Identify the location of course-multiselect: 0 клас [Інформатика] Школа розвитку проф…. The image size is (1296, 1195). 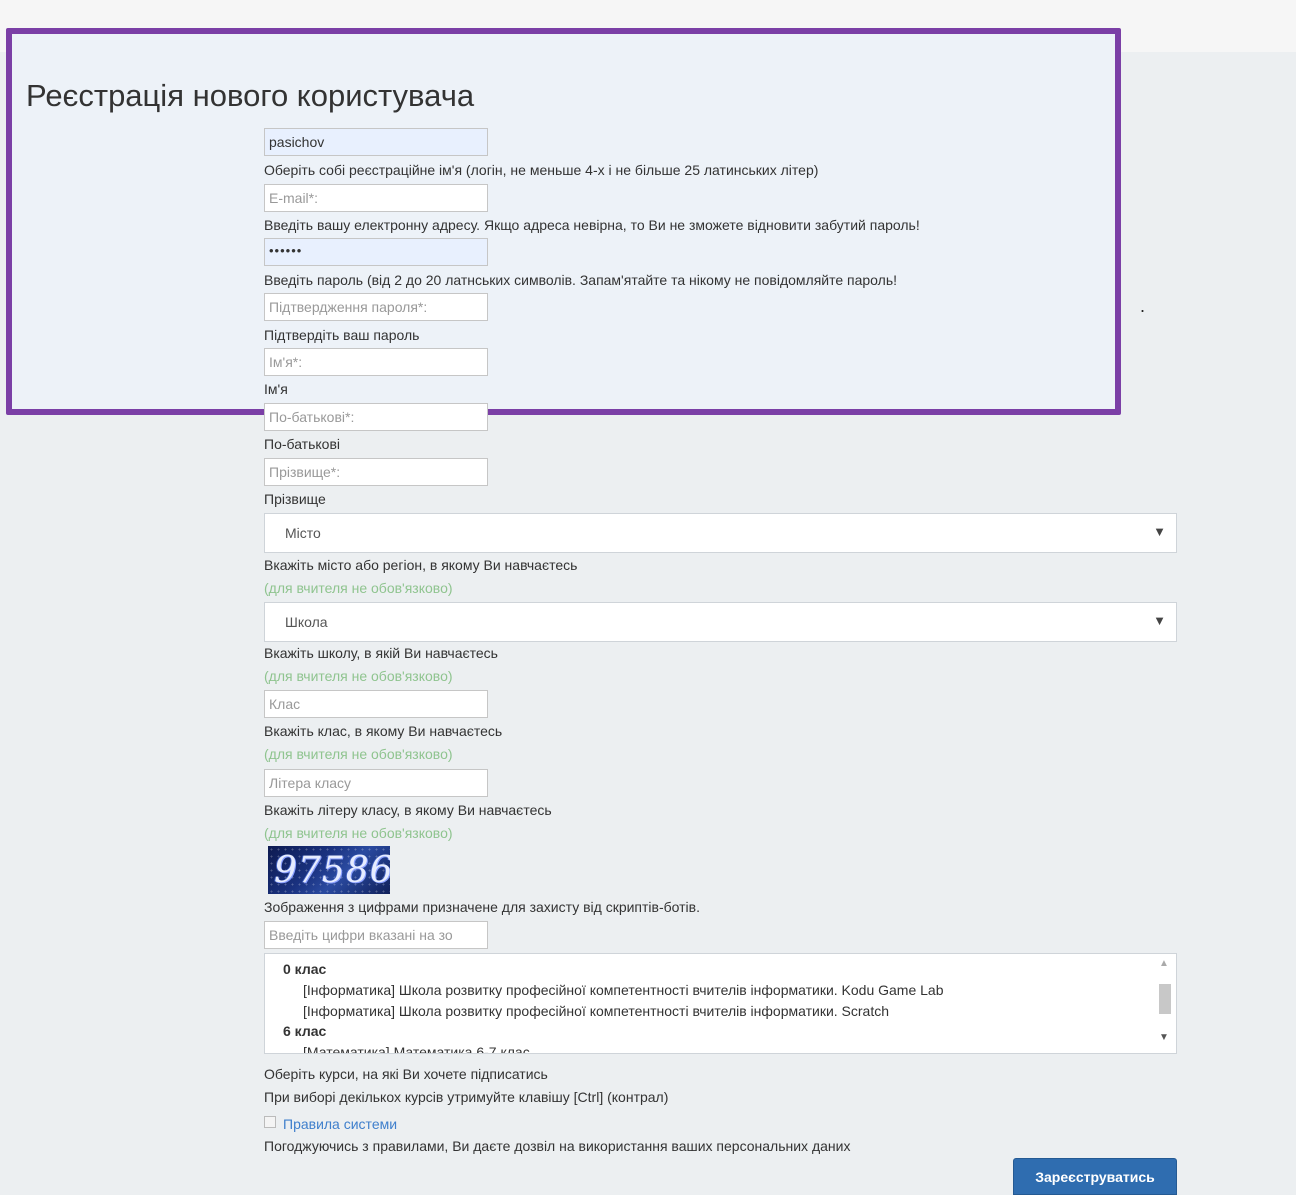
(720, 1003).